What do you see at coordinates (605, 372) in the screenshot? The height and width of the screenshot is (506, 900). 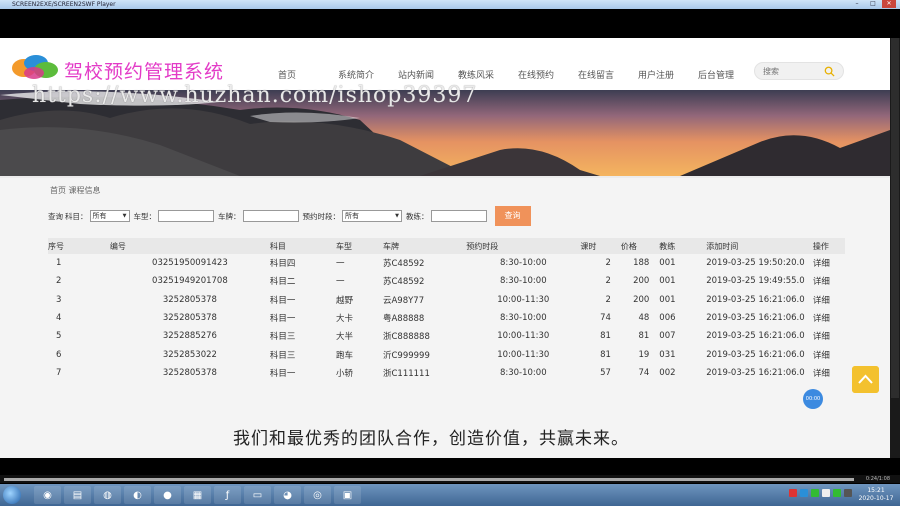 I see `cell-hours: 57` at bounding box center [605, 372].